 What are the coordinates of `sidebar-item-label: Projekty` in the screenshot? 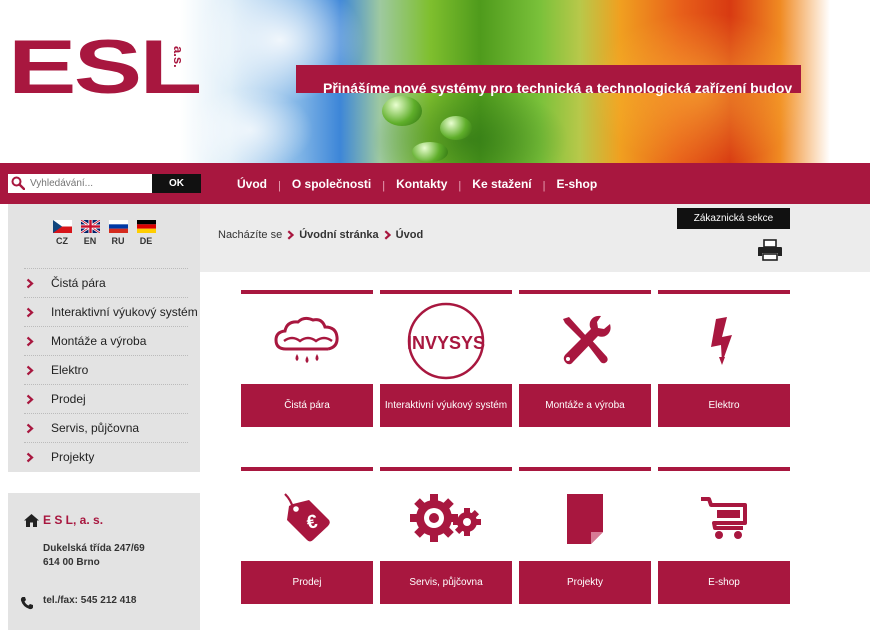 It's located at (73, 457).